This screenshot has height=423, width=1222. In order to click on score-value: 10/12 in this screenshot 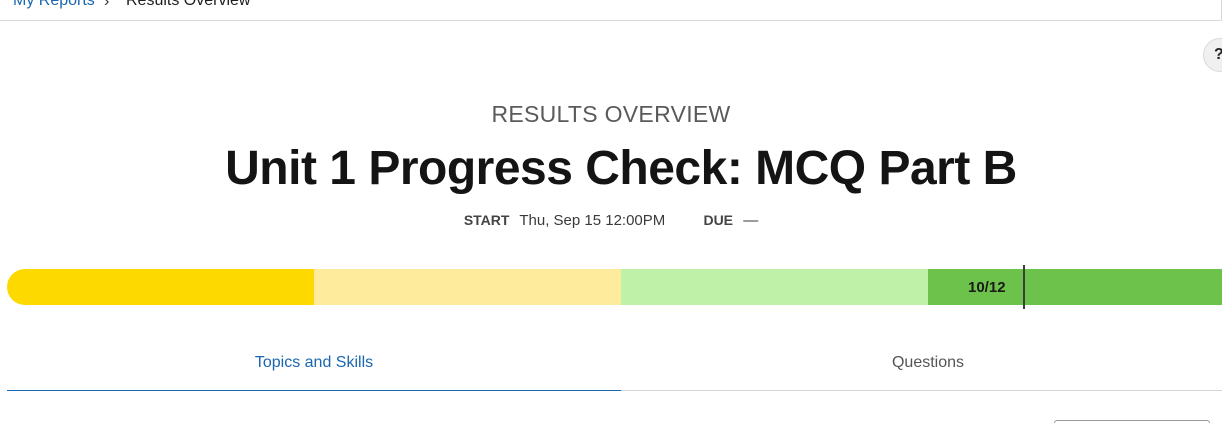, I will do `click(987, 287)`.